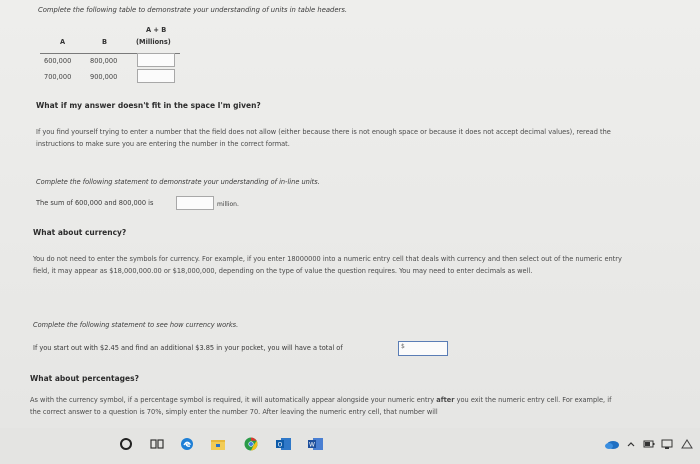 The height and width of the screenshot is (464, 700). I want to click on percent-body-bold: after, so click(445, 400).